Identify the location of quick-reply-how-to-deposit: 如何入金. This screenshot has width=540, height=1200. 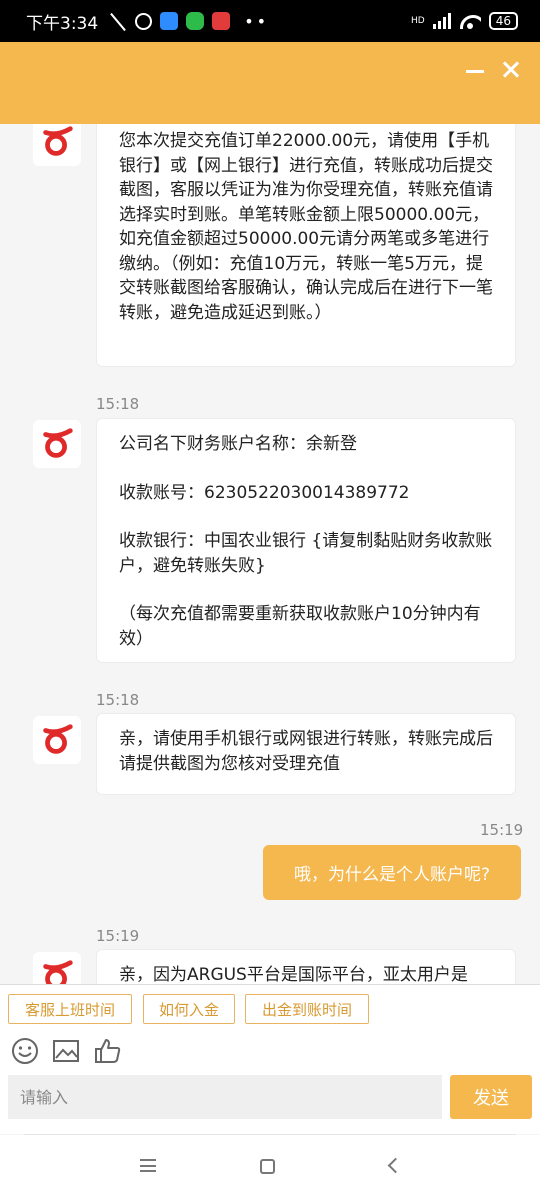
(189, 1009).